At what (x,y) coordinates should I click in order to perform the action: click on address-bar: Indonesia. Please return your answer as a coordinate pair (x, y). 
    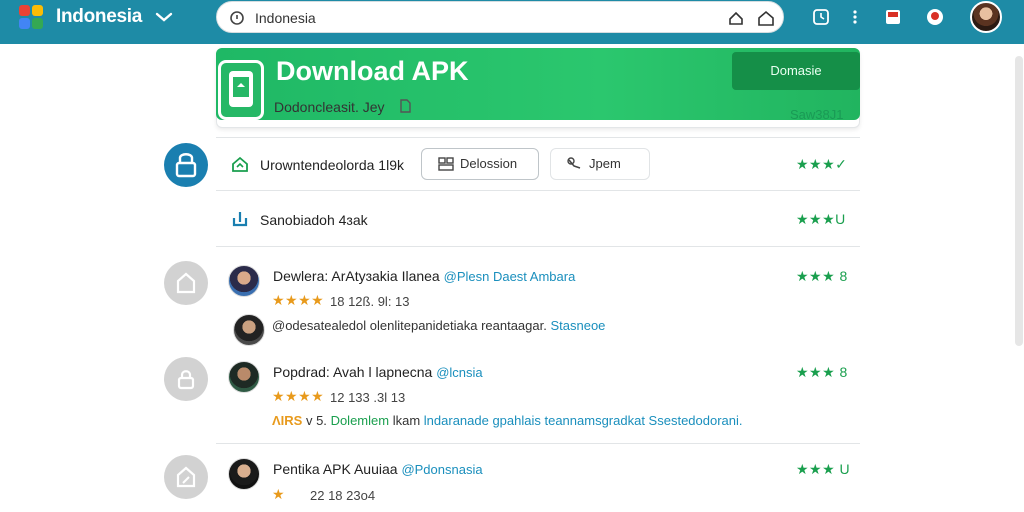
    Looking at the image, I should click on (500, 17).